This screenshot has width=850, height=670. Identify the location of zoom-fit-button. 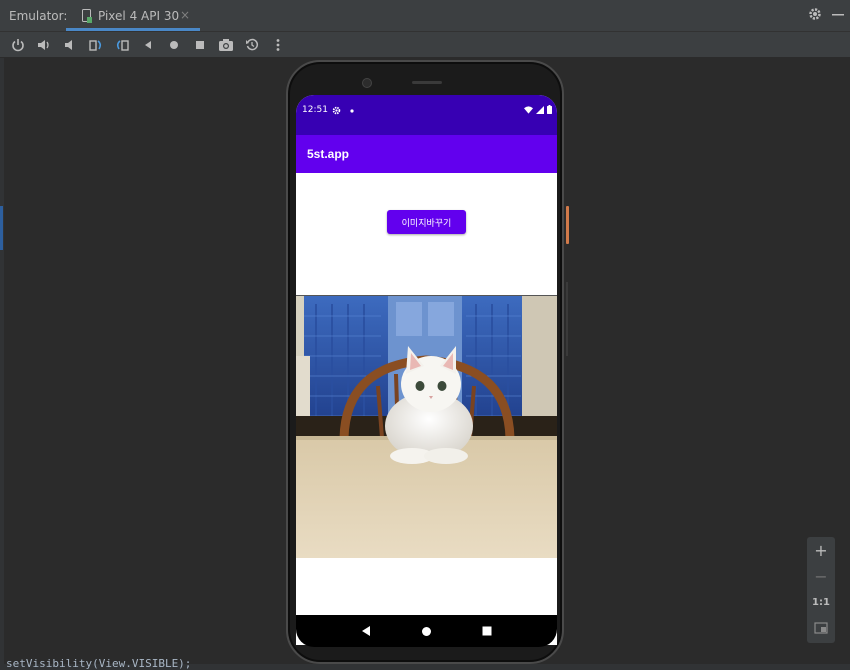
(821, 628).